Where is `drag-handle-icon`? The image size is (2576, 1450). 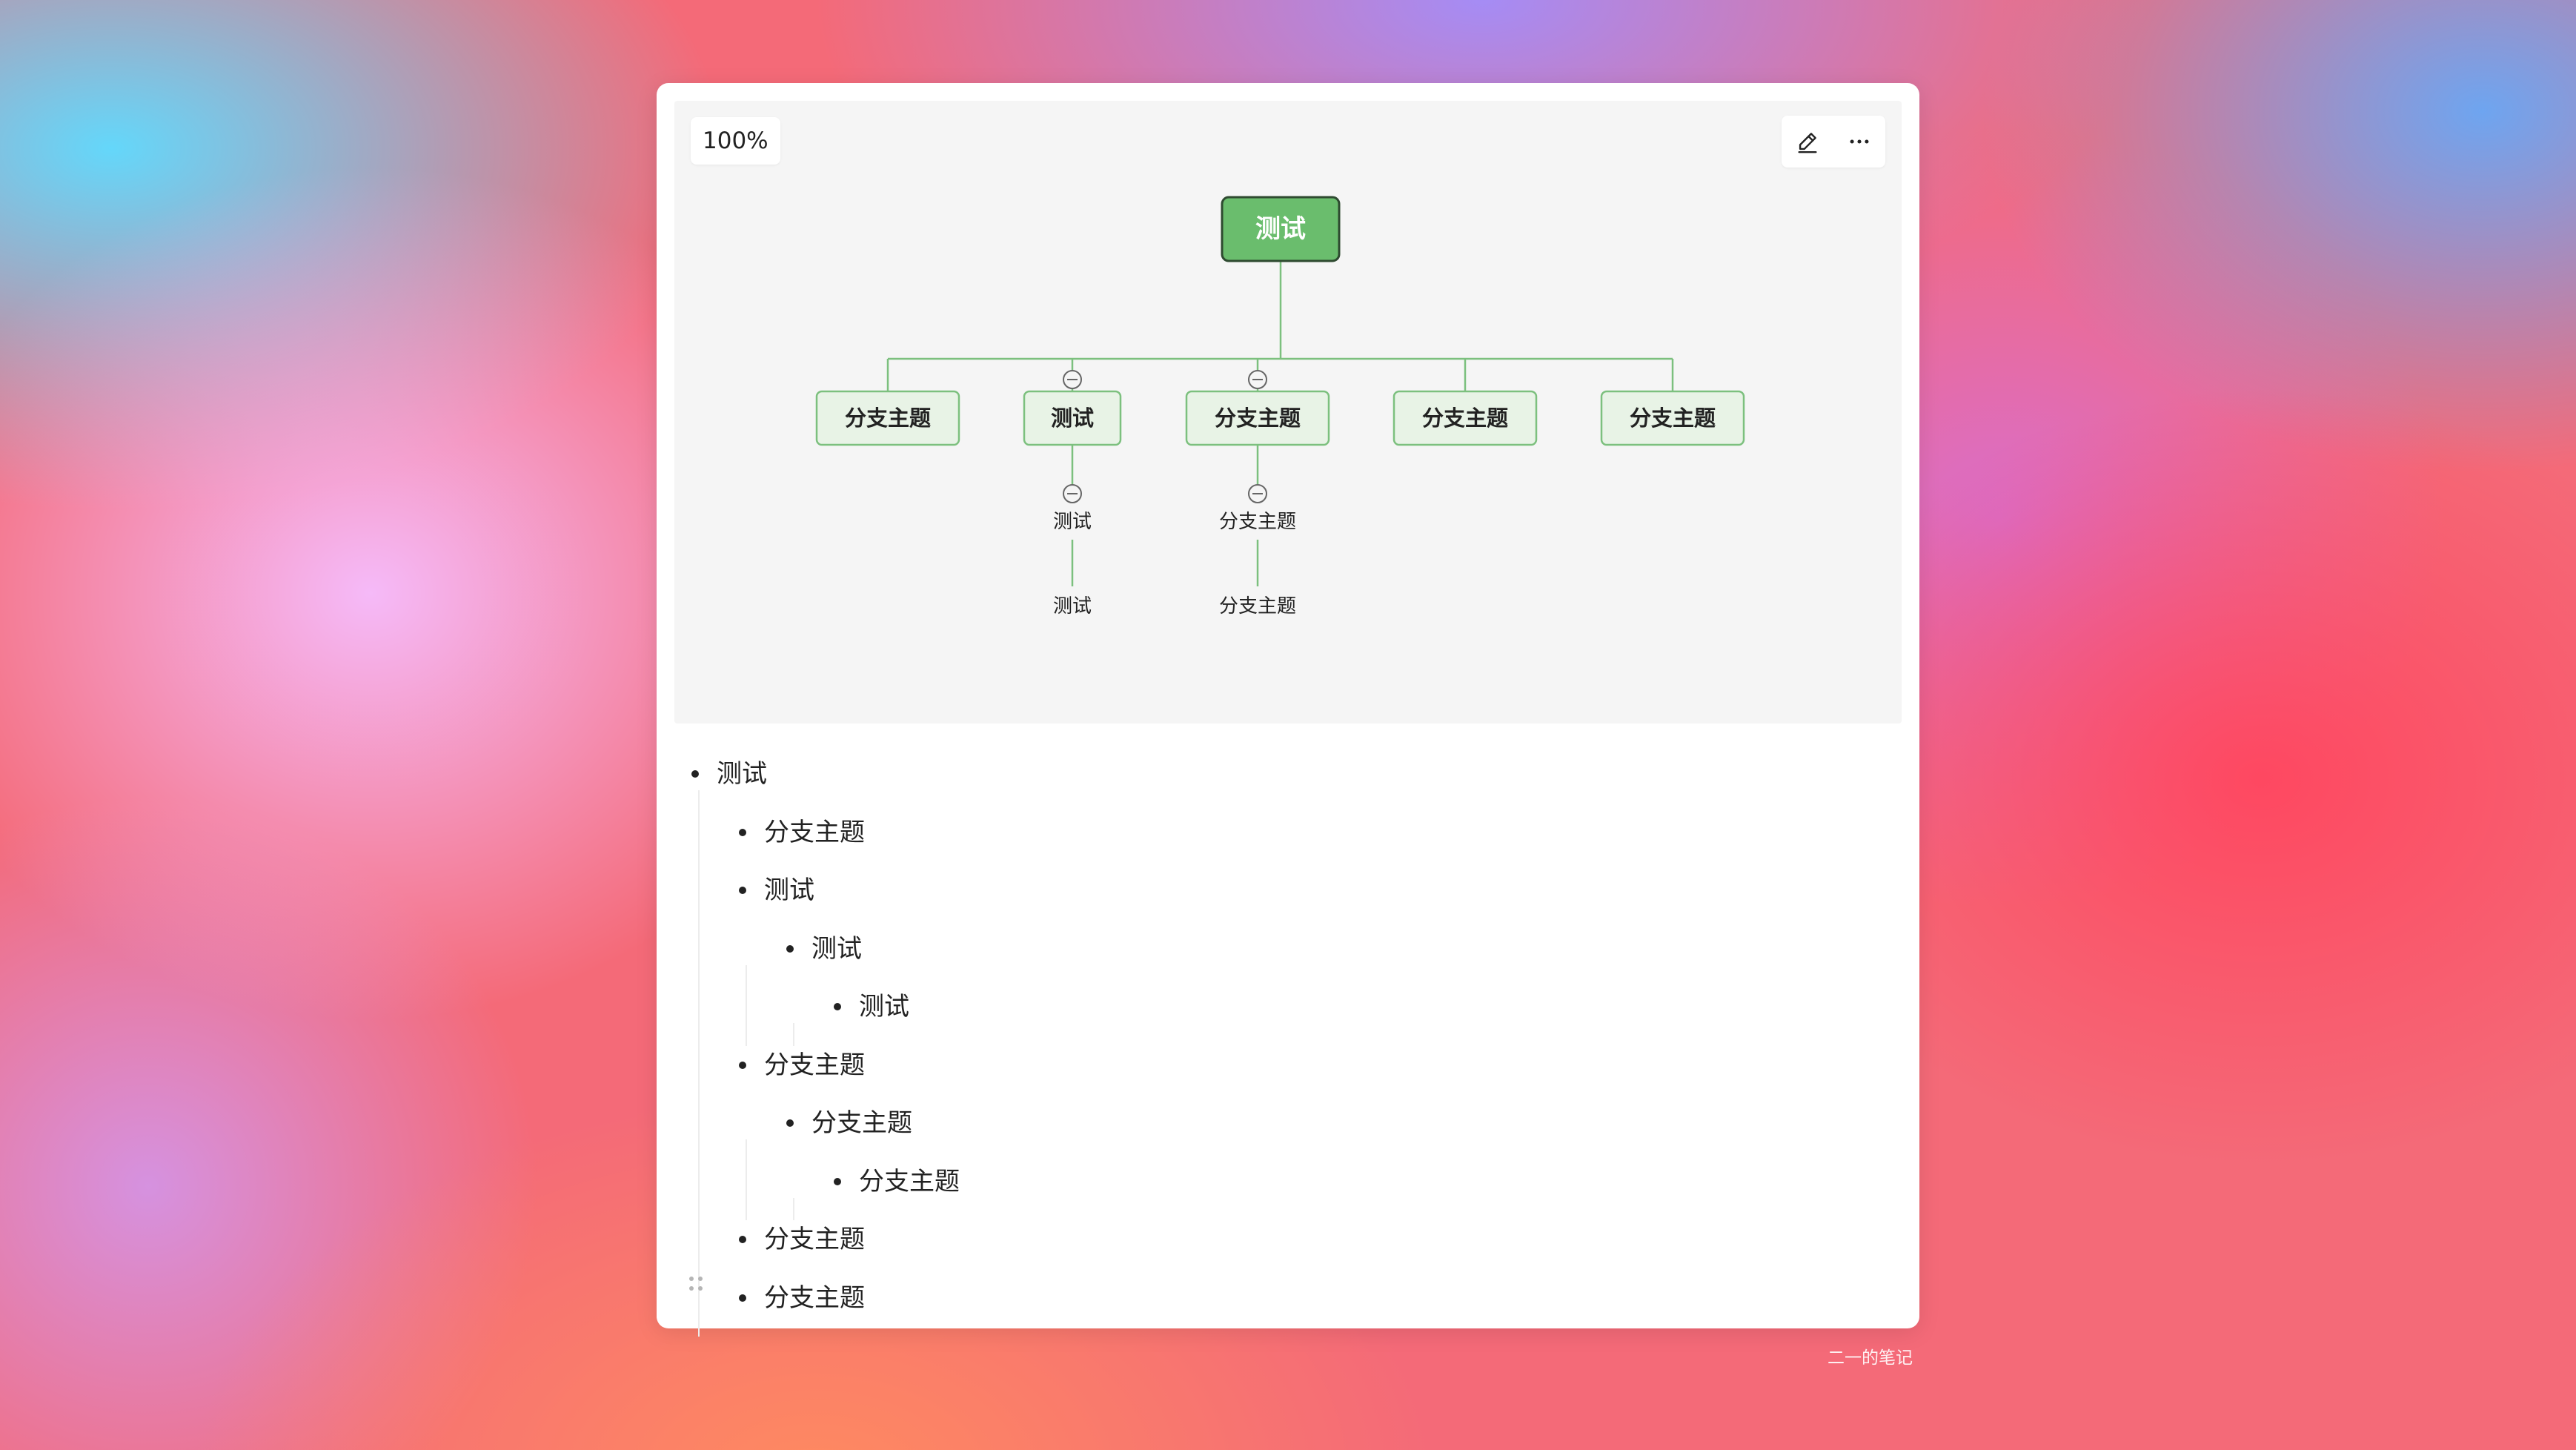
drag-handle-icon is located at coordinates (696, 1284).